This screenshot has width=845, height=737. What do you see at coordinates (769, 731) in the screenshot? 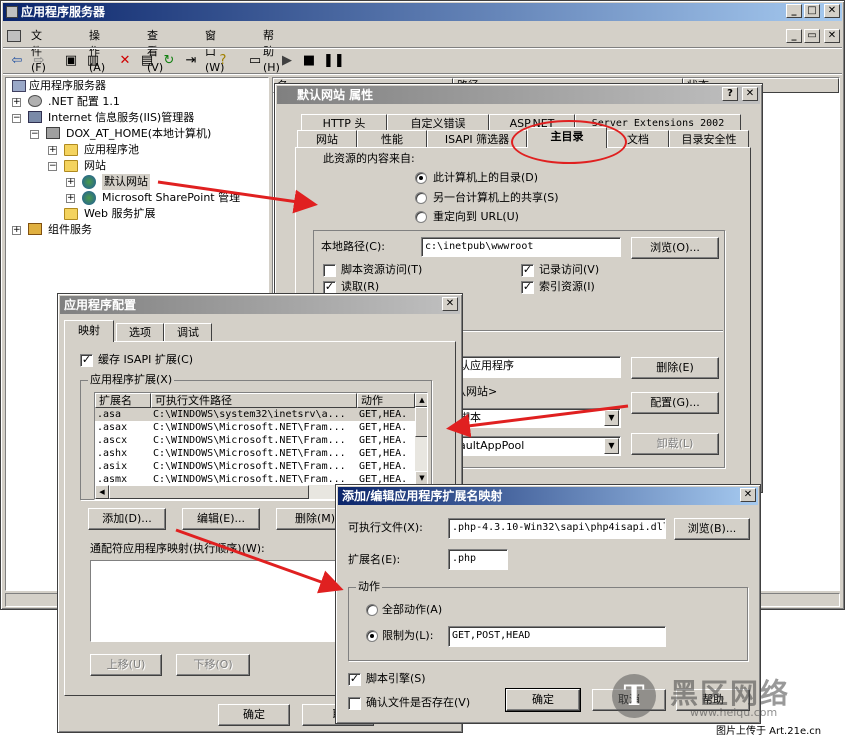
I see `footer-credit: 图片上传于 Art.21e.cn` at bounding box center [769, 731].